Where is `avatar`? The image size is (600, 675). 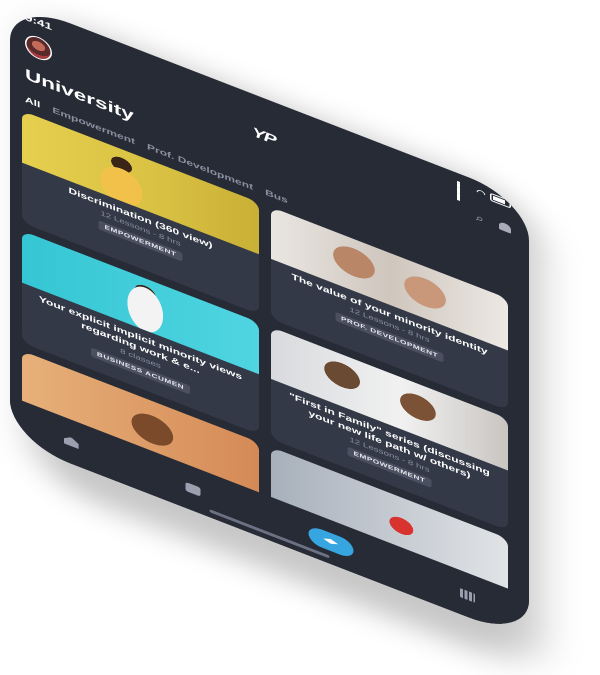
avatar is located at coordinates (38, 48).